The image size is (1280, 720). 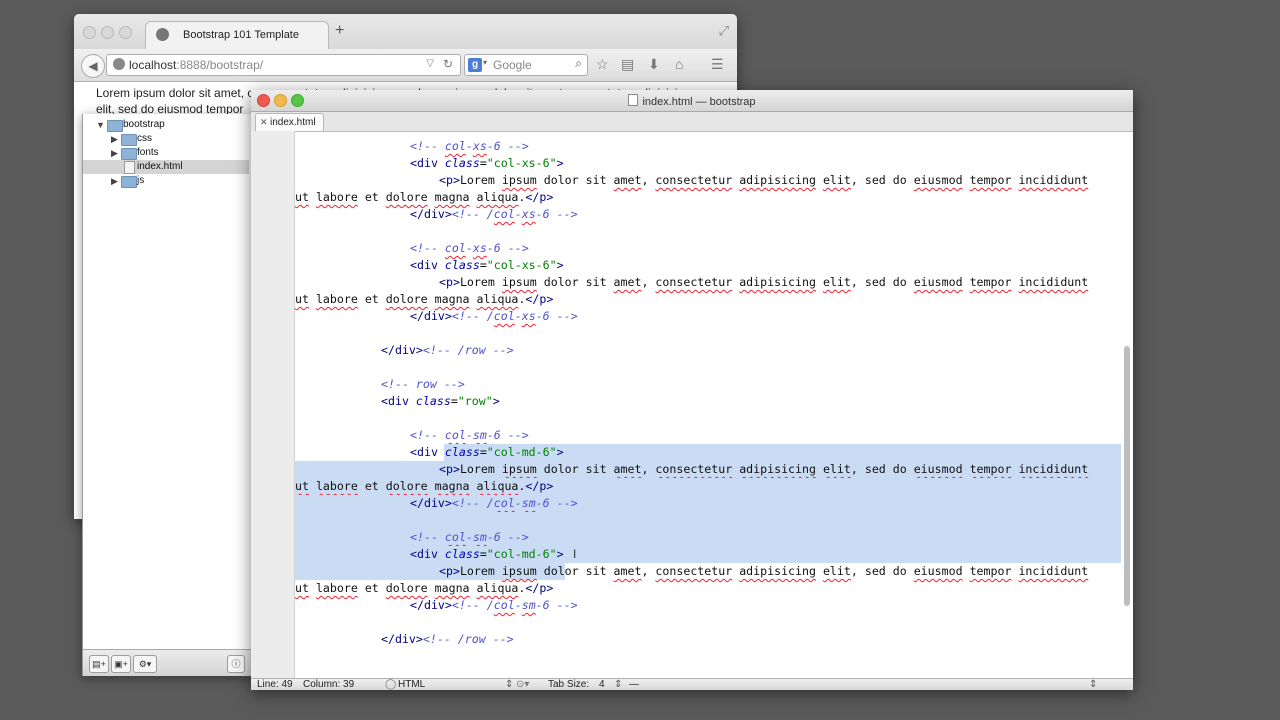 I want to click on column-indicator: Column: 39, so click(x=329, y=684).